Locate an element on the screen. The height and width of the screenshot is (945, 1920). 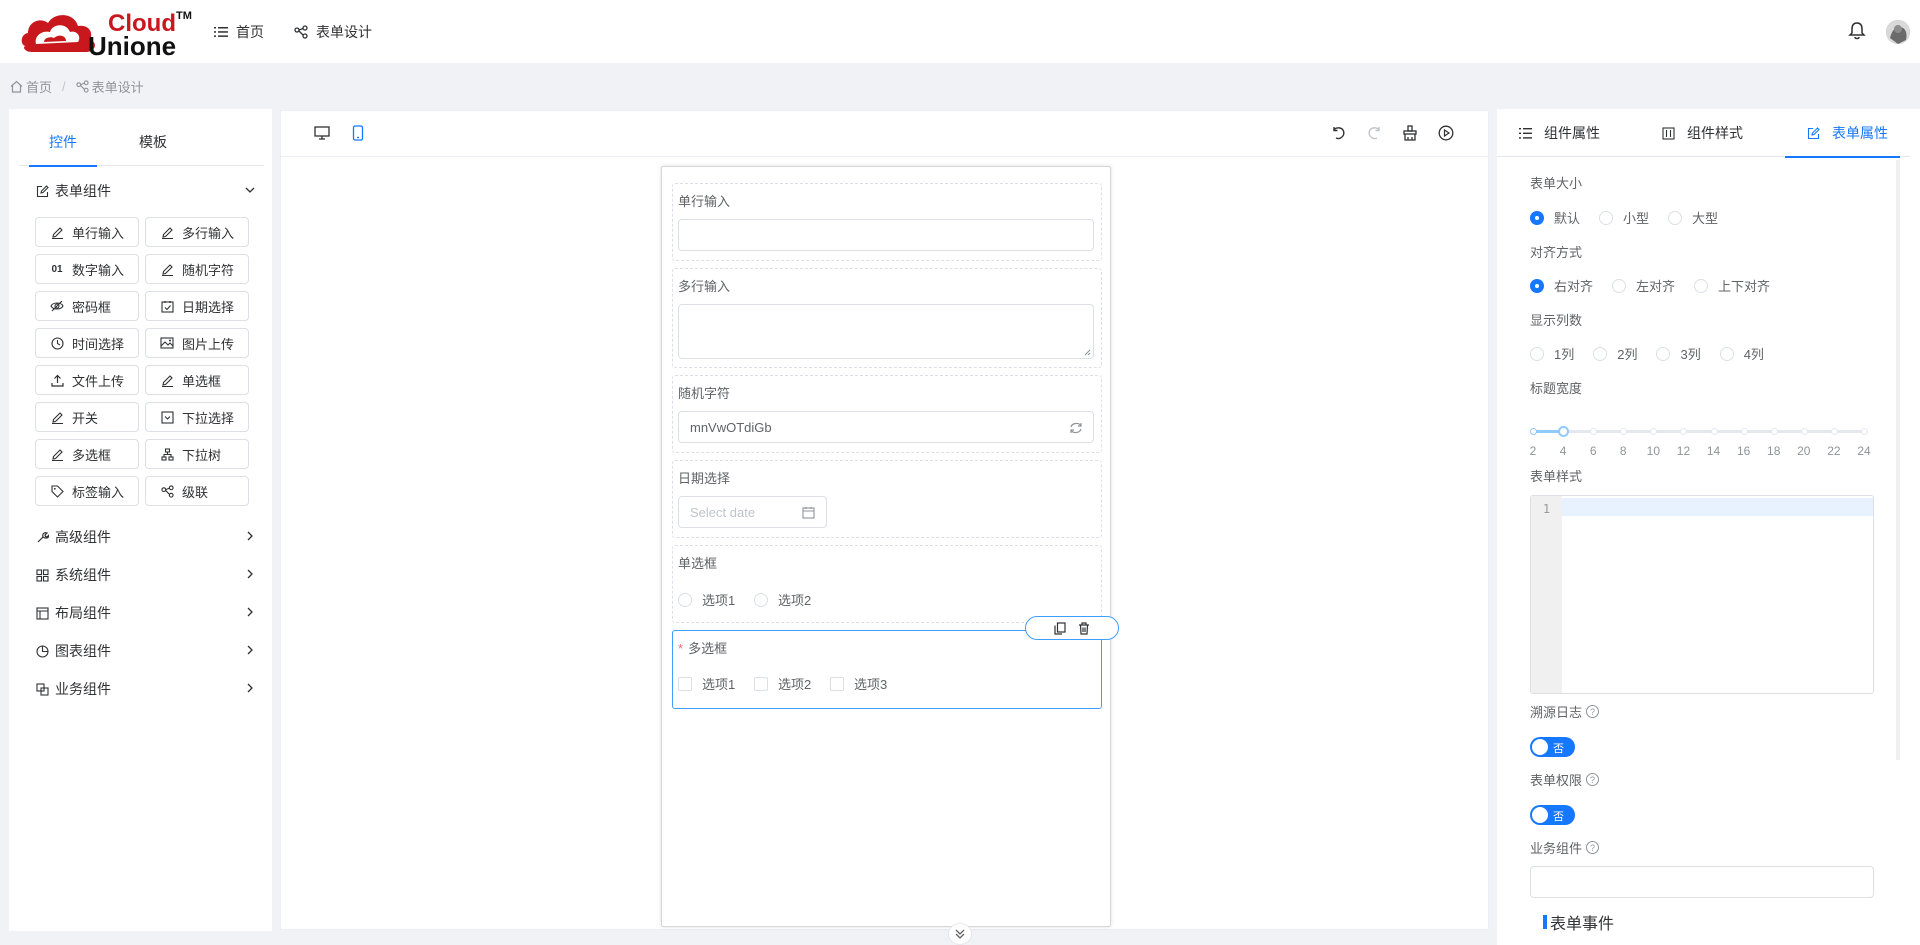
control-item: 密码框 is located at coordinates (87, 306).